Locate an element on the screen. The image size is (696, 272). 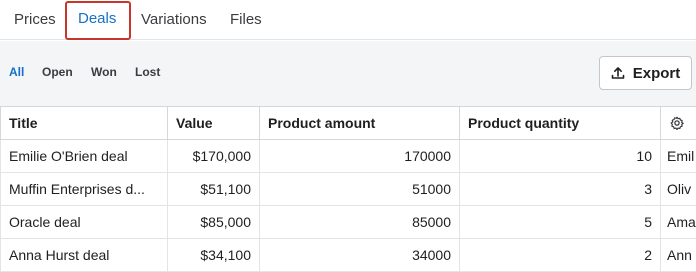
cell-value: $34,100 is located at coordinates (213, 255).